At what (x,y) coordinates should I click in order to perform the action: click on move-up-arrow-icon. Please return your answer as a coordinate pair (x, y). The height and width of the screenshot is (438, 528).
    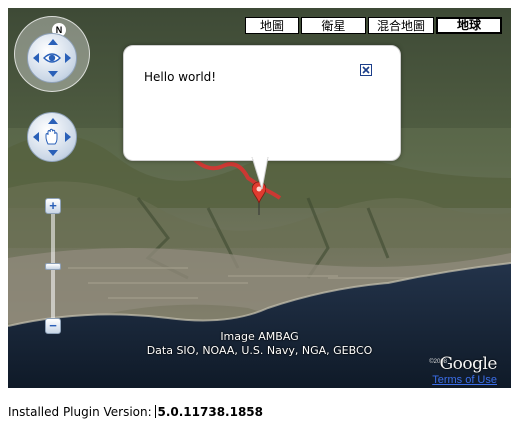
    Looking at the image, I should click on (53, 121).